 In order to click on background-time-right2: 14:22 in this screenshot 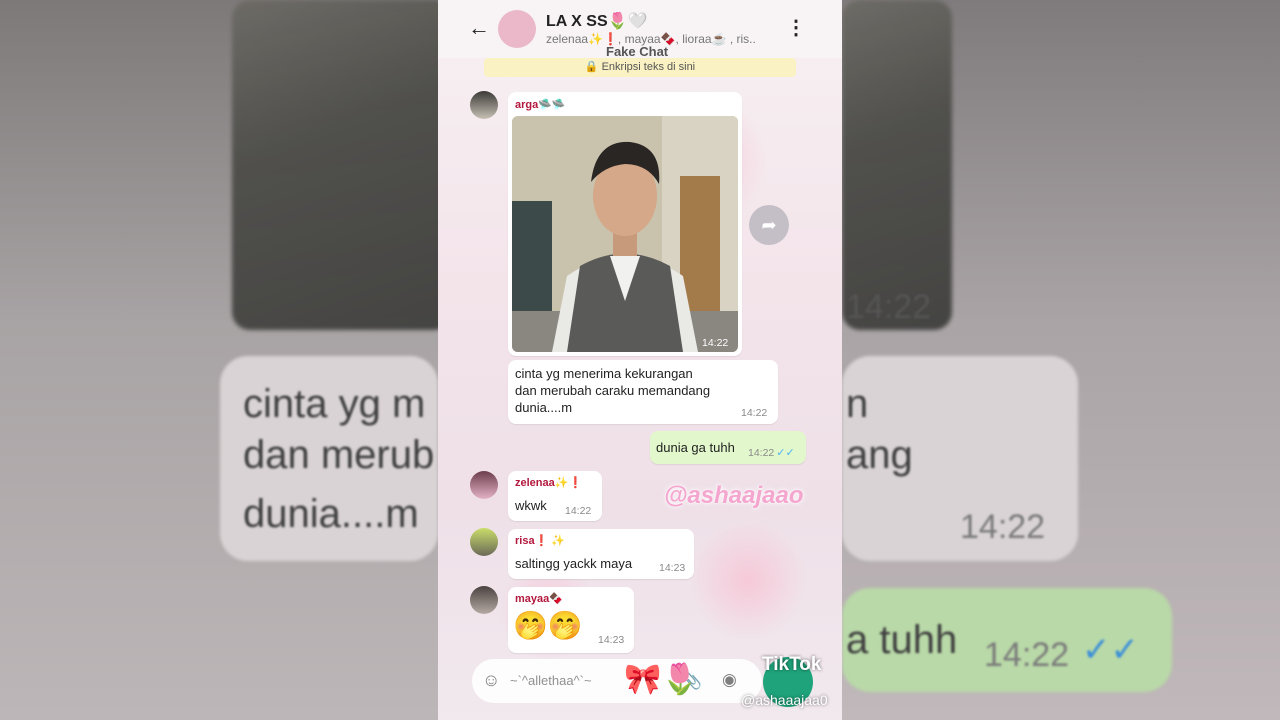, I will do `click(1027, 655)`.